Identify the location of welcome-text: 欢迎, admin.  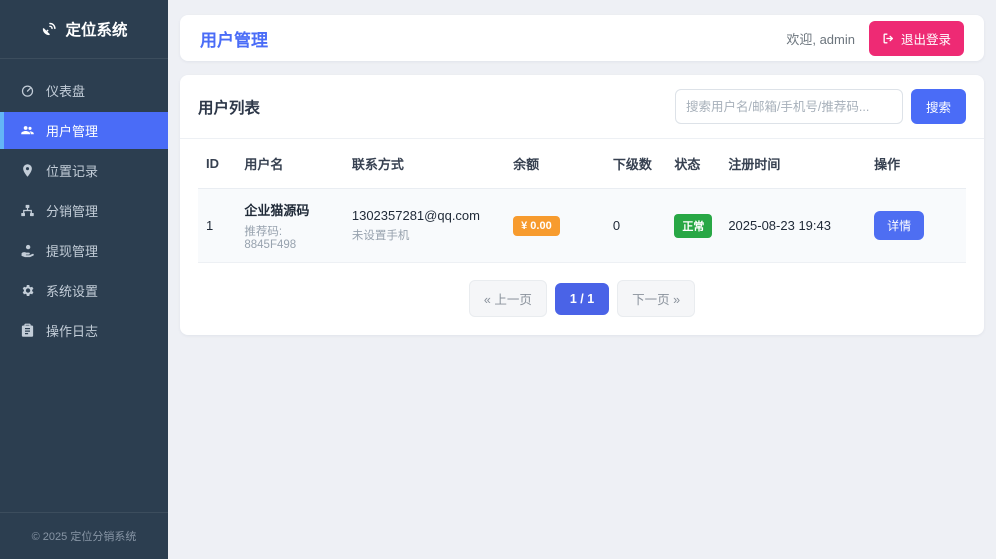
(820, 39).